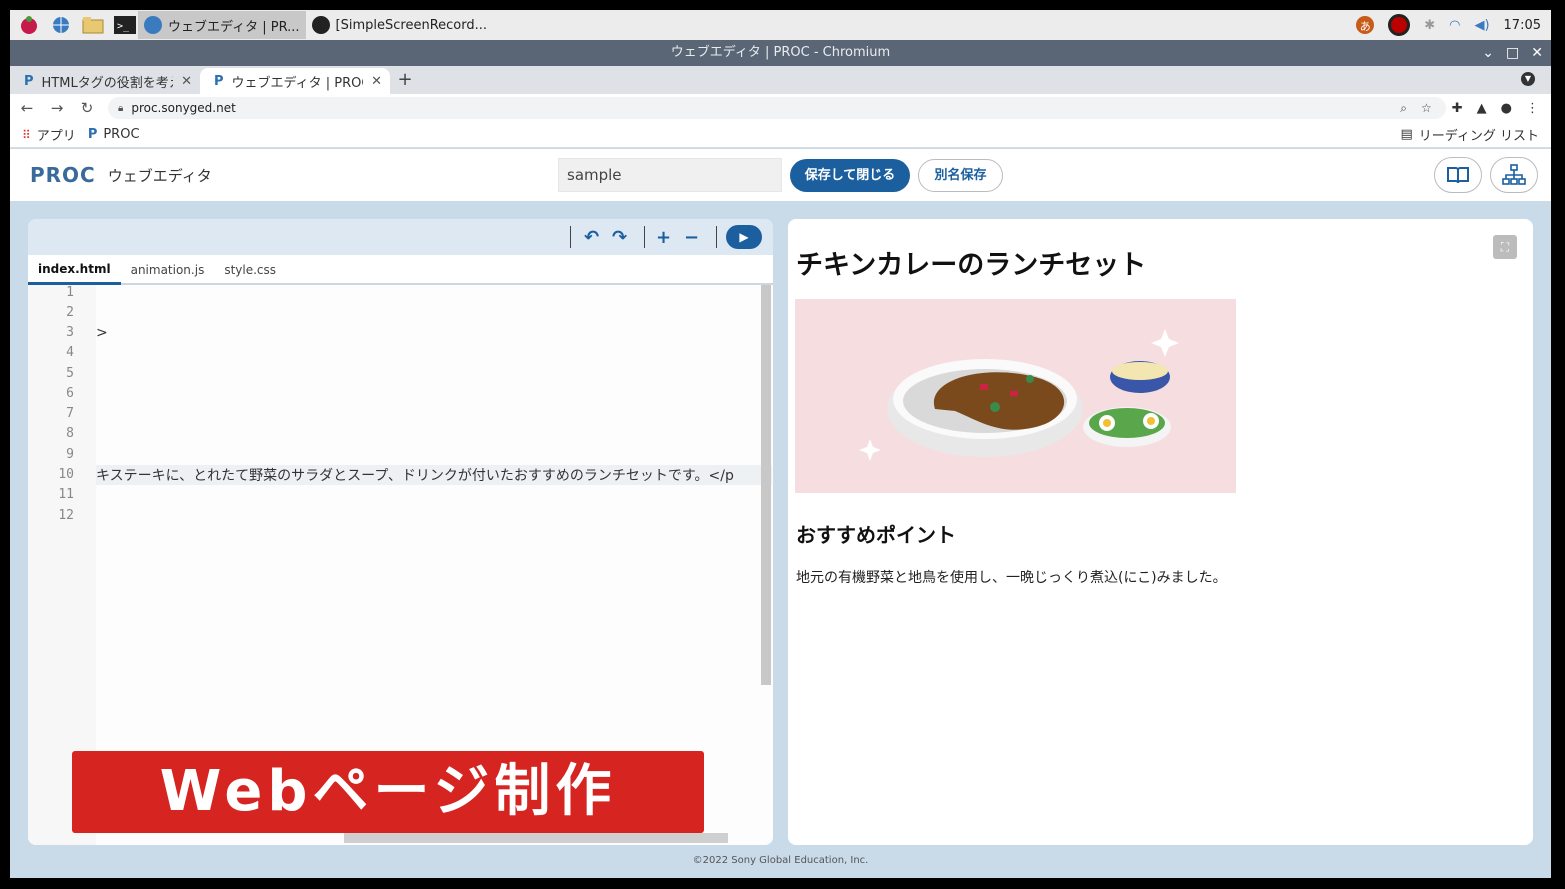  I want to click on line-number: 10, so click(66, 474).